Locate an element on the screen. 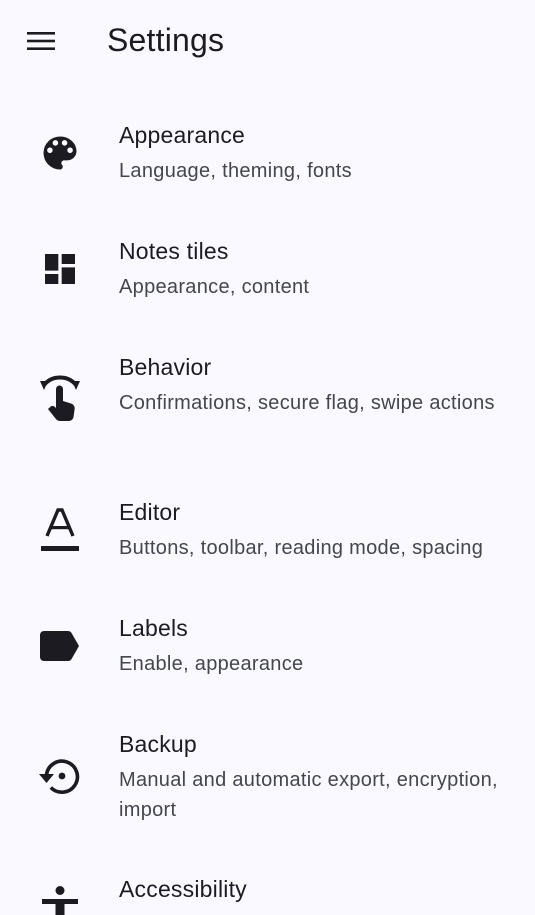 This screenshot has height=915, width=535. settings-item-title: Behavior is located at coordinates (165, 367).